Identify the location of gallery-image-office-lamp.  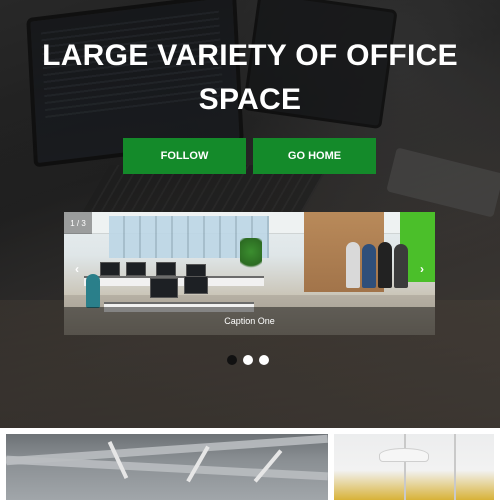
(414, 467).